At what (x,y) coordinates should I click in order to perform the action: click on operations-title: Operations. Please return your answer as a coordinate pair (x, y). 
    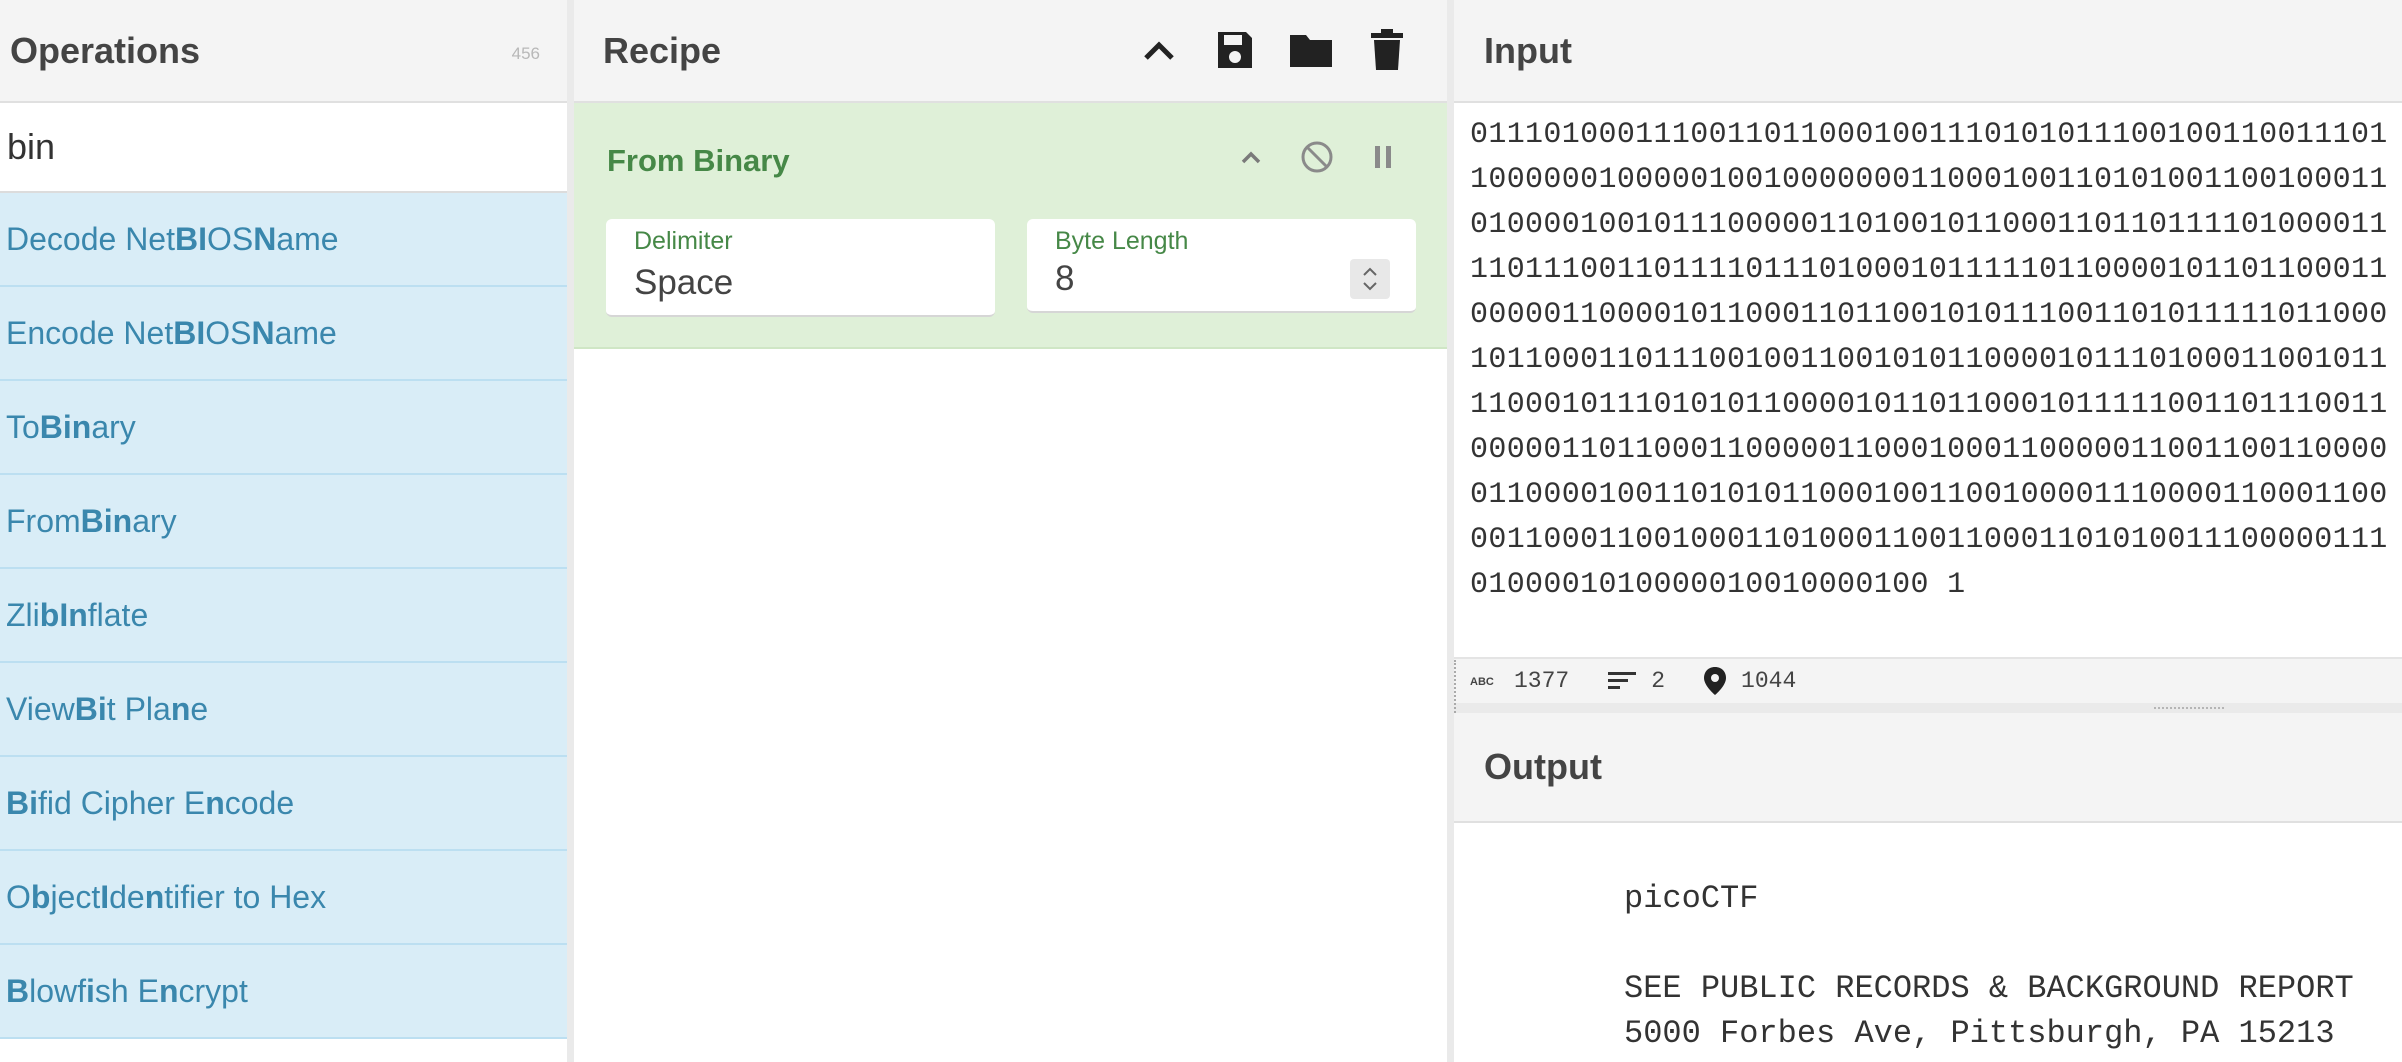
    Looking at the image, I should click on (105, 50).